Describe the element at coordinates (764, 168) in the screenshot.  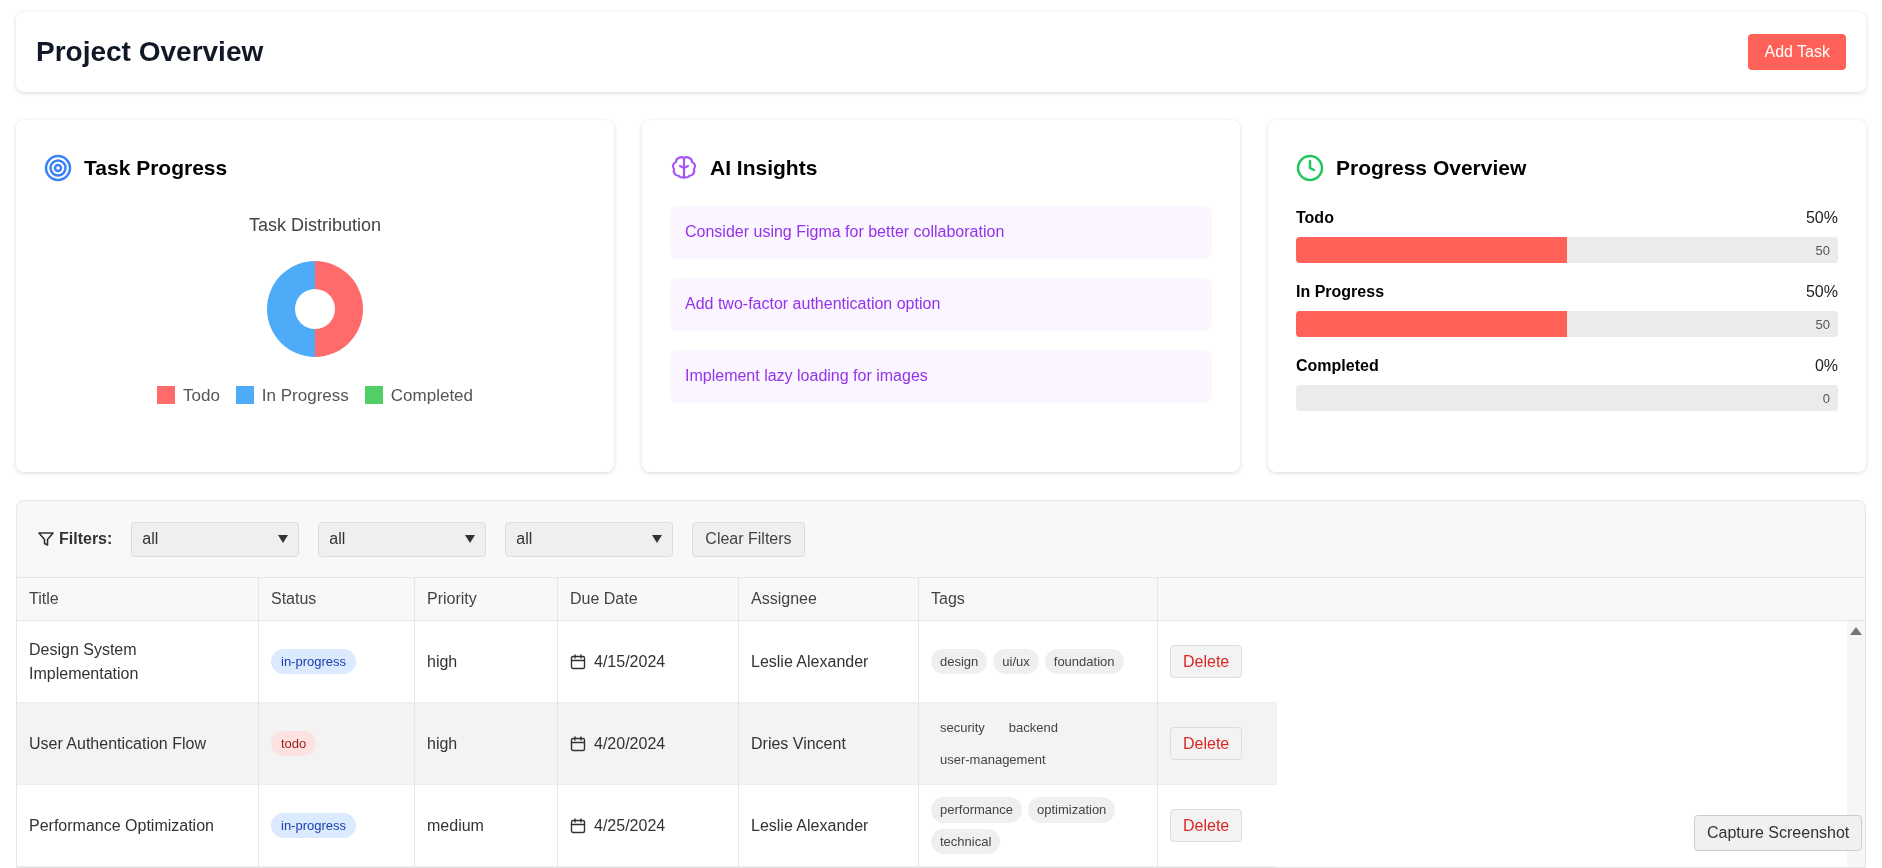
I see `card-title: AI Insights` at that location.